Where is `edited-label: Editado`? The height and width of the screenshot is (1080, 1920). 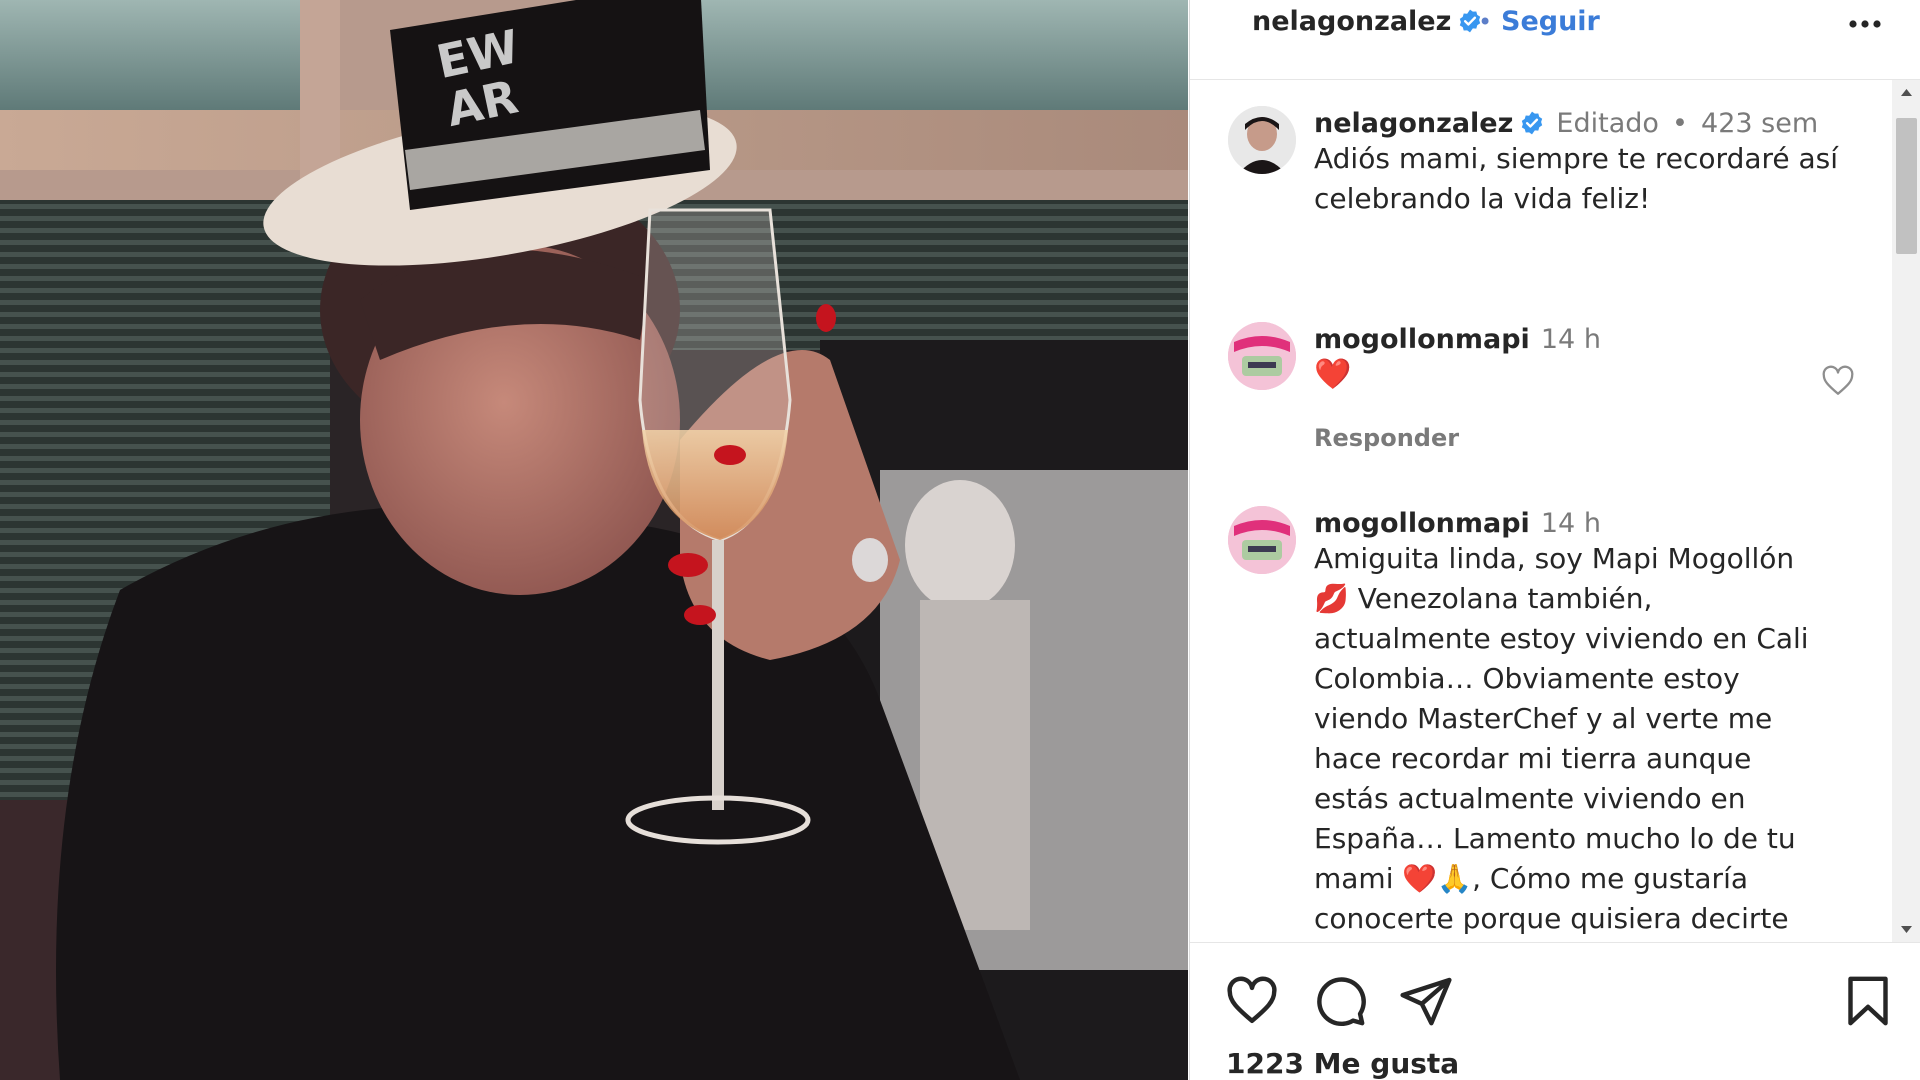 edited-label: Editado is located at coordinates (1607, 123).